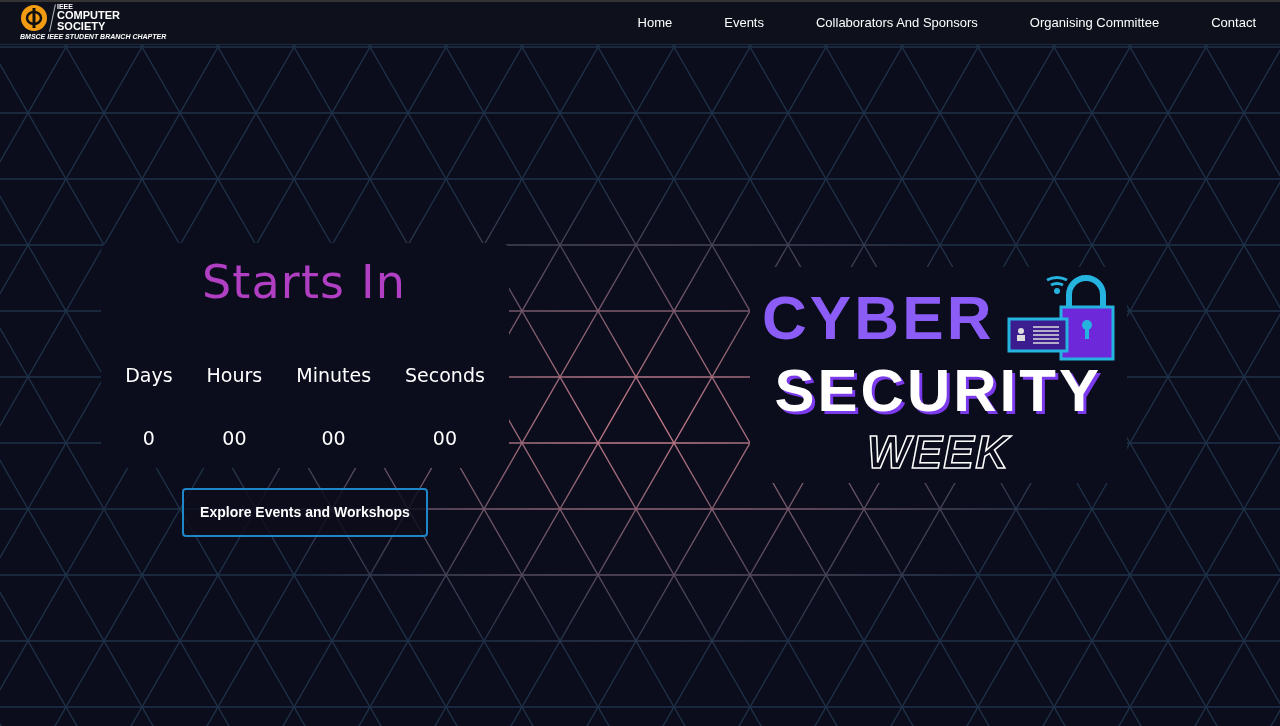 The height and width of the screenshot is (726, 1280). I want to click on countdown-label: Days, so click(149, 375).